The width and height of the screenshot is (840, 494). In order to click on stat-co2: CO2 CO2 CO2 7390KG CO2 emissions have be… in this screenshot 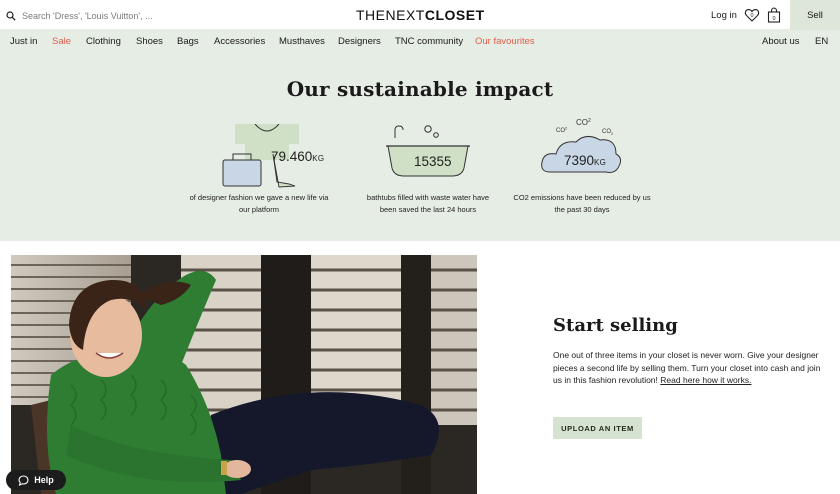, I will do `click(582, 178)`.